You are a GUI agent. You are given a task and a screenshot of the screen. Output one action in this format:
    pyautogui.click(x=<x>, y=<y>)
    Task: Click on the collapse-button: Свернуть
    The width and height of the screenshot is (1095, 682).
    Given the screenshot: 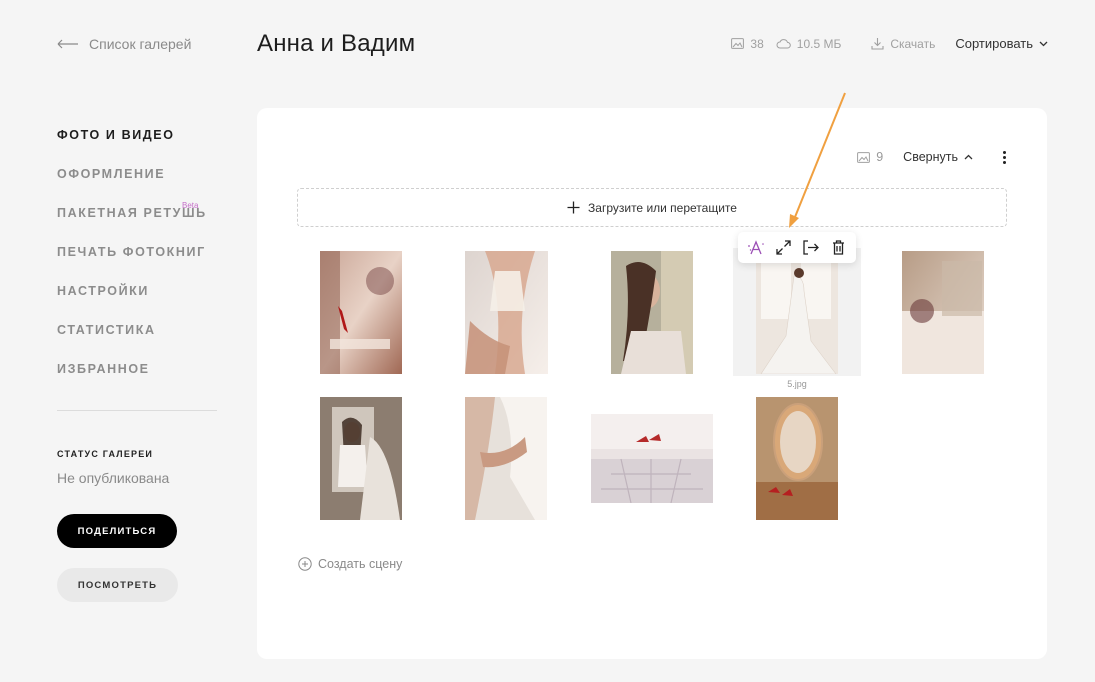 What is the action you would take?
    pyautogui.click(x=938, y=157)
    